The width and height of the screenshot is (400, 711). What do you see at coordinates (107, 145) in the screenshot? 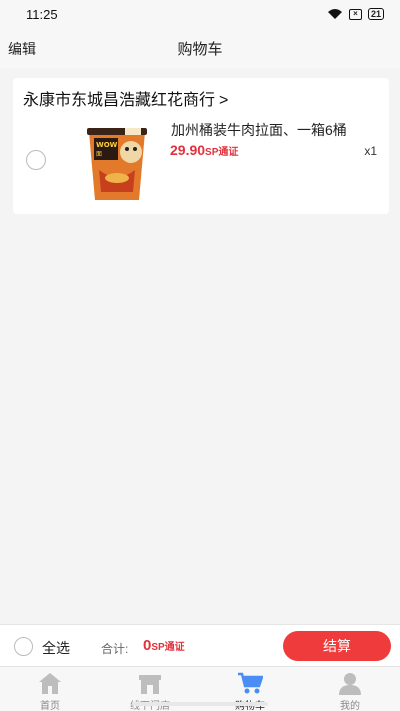
I see `svg-text: WOW` at bounding box center [107, 145].